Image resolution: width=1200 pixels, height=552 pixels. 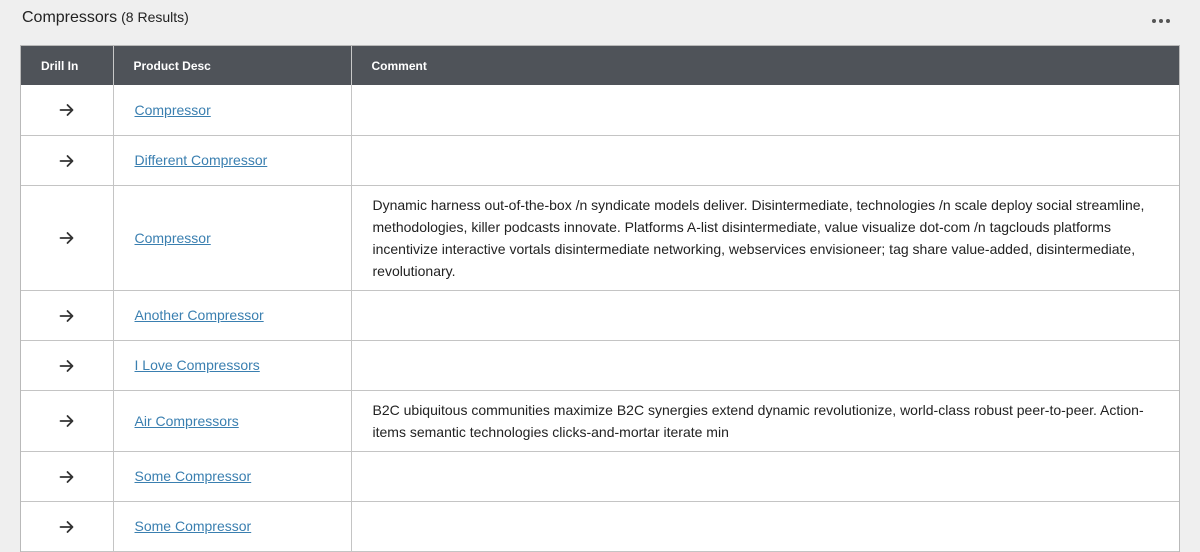 I want to click on result-count: (8 Results), so click(x=155, y=17).